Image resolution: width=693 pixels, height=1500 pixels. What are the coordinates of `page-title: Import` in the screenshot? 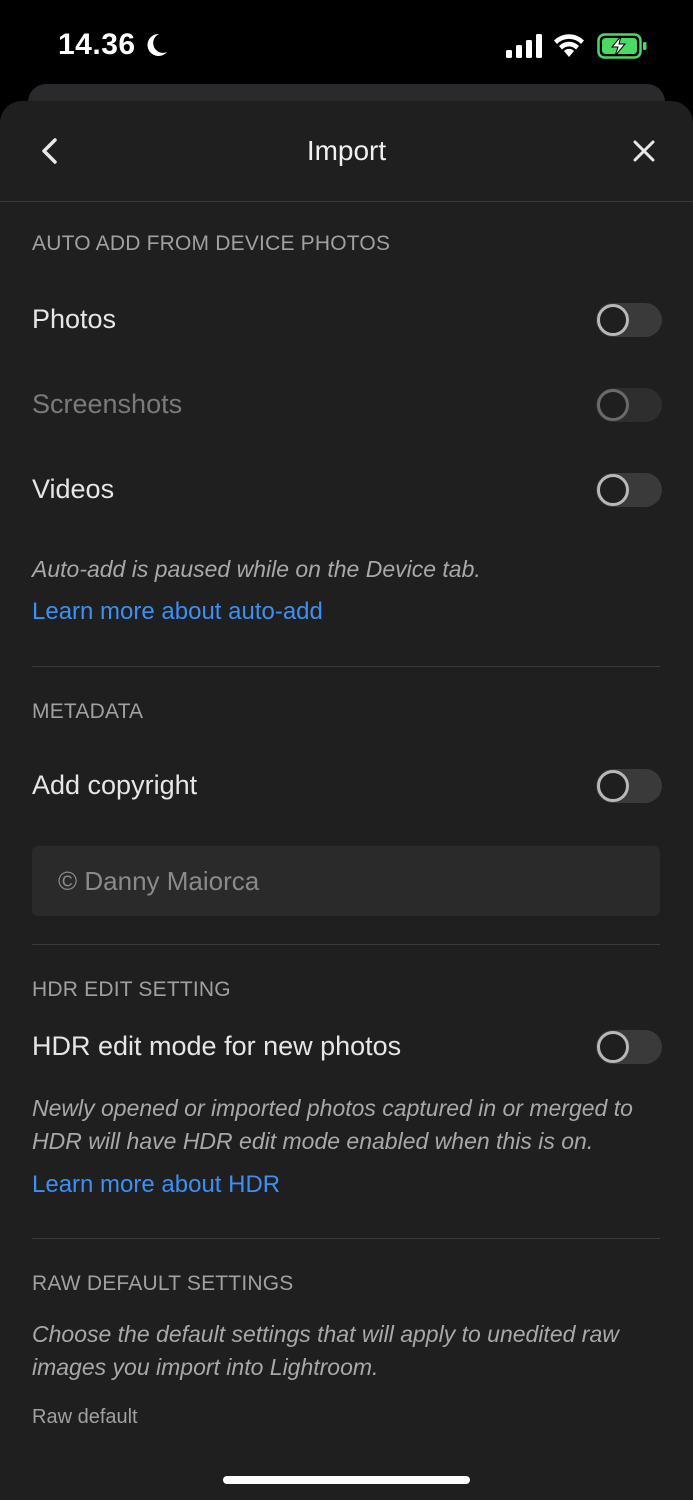 It's located at (346, 150).